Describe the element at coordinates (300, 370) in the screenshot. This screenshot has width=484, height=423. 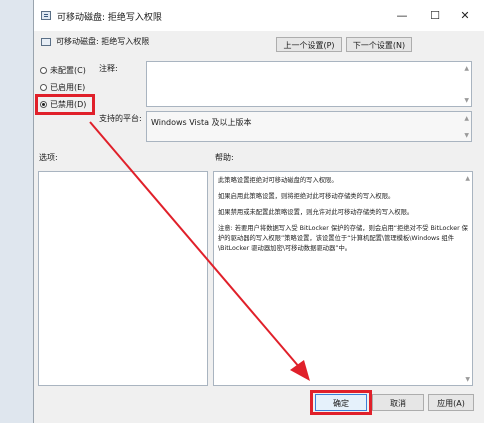
I see `arrow-head-icon` at that location.